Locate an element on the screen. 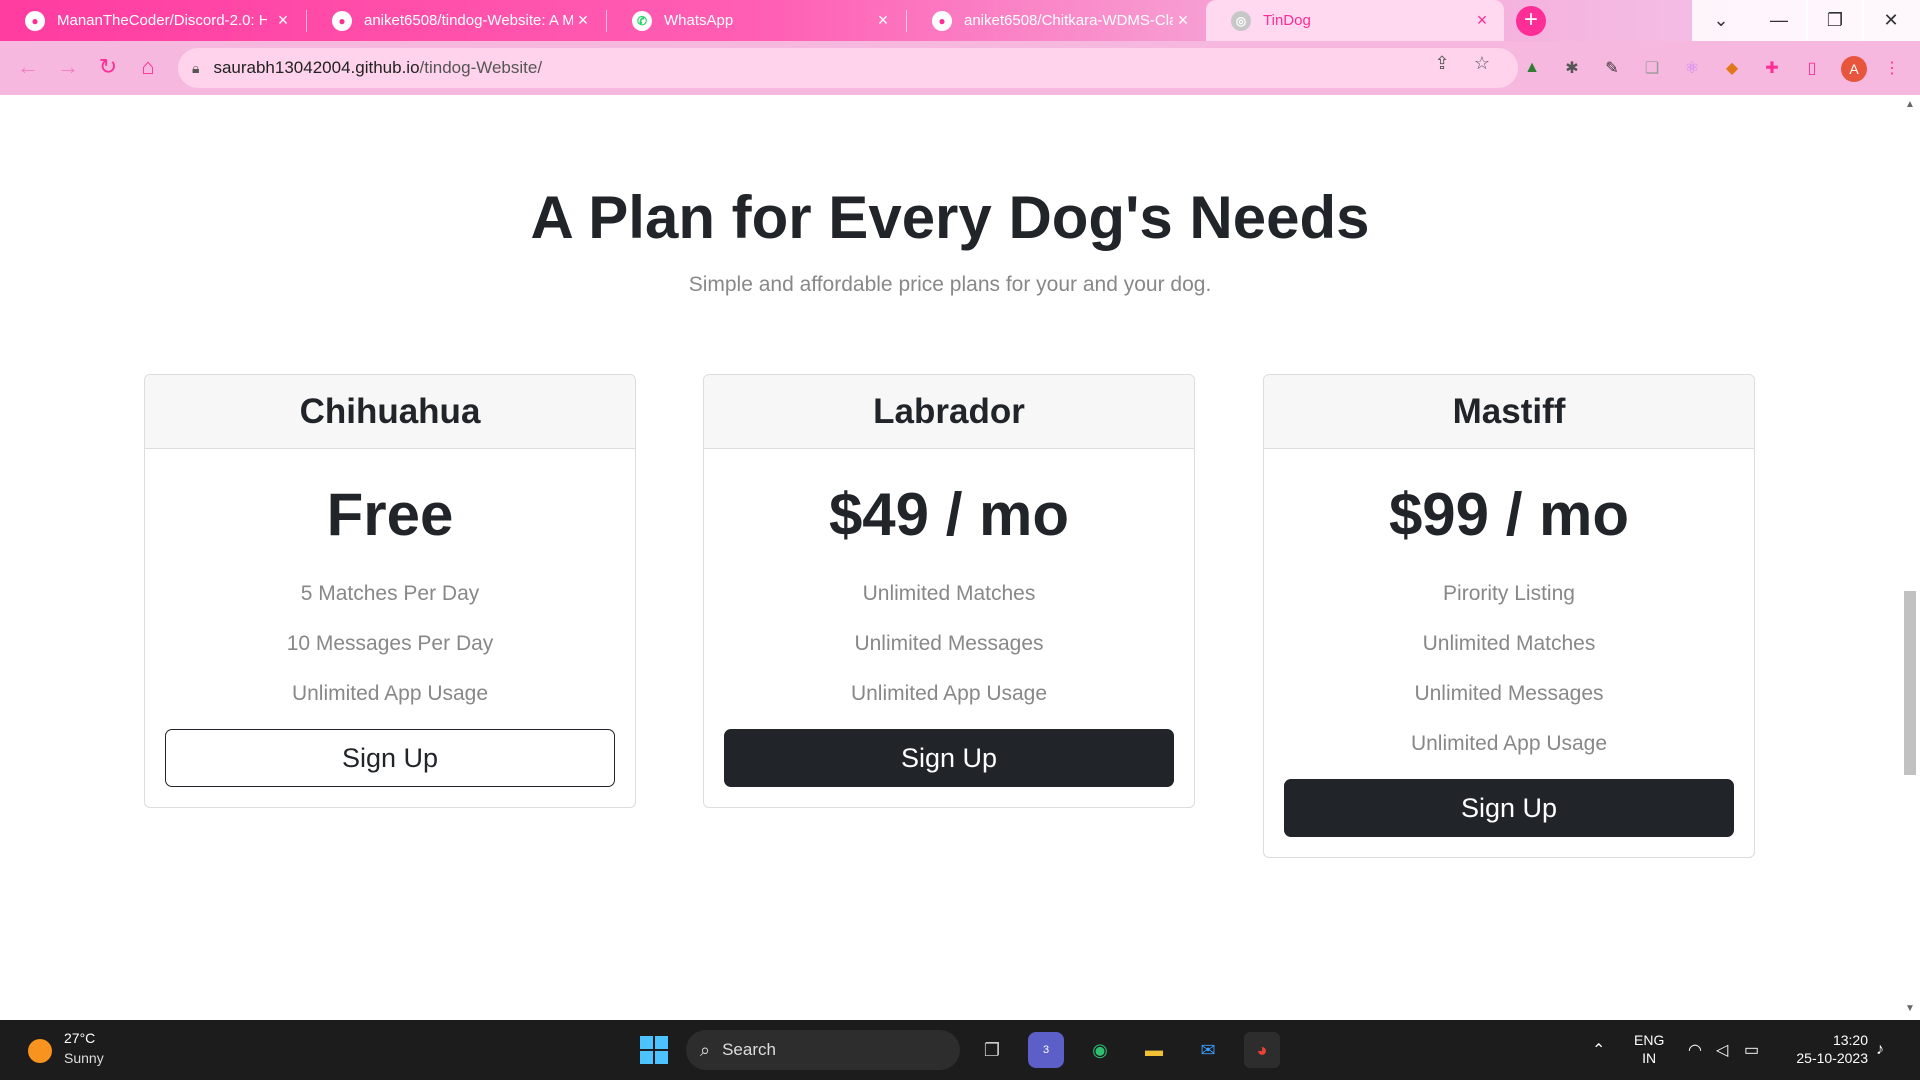 Image resolution: width=1920 pixels, height=1080 pixels. edge-browser-icon: ◉ is located at coordinates (1100, 1050).